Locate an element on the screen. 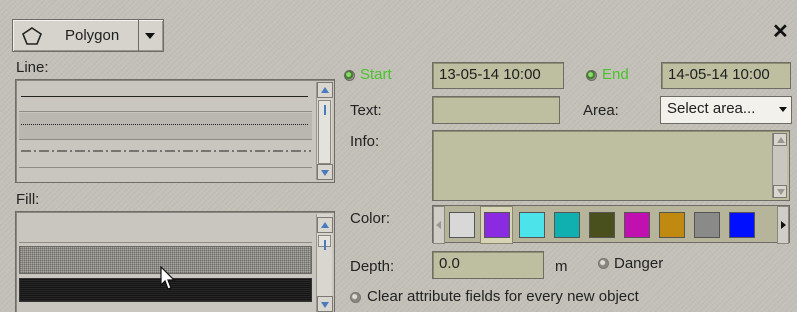 The image size is (797, 312). palette-scroll-right-button is located at coordinates (783, 225).